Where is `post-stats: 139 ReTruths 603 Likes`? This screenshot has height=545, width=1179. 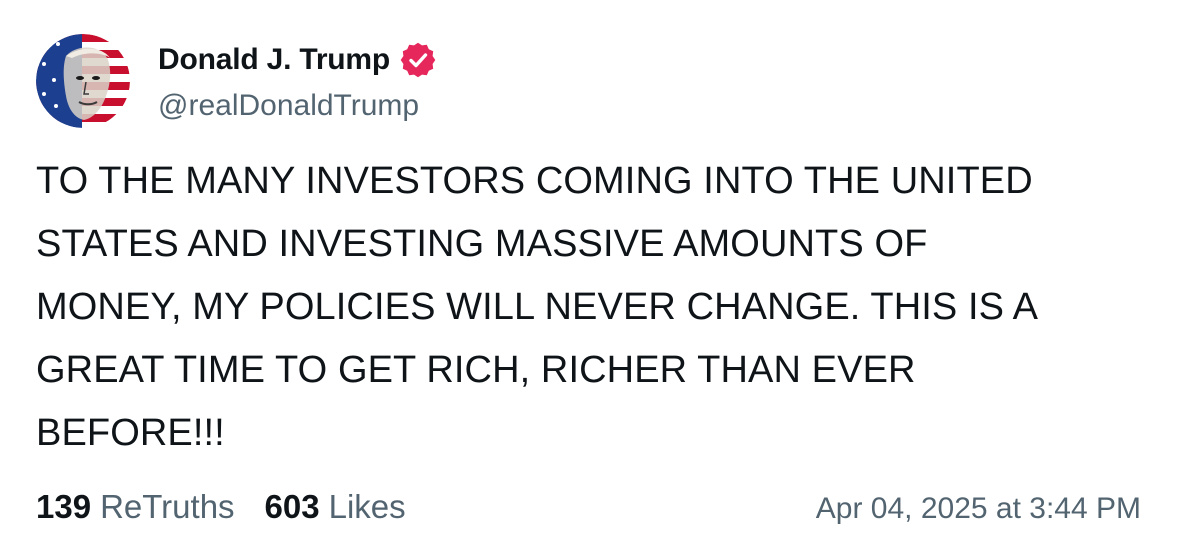
post-stats: 139 ReTruths 603 Likes is located at coordinates (221, 507).